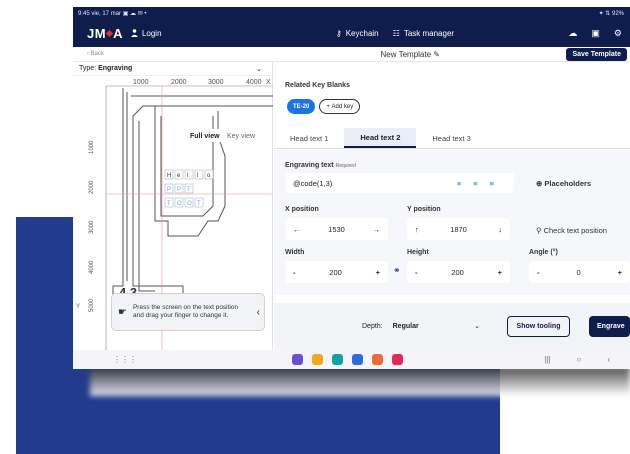  I want to click on tab-head-text-1: Head text 1, so click(309, 138).